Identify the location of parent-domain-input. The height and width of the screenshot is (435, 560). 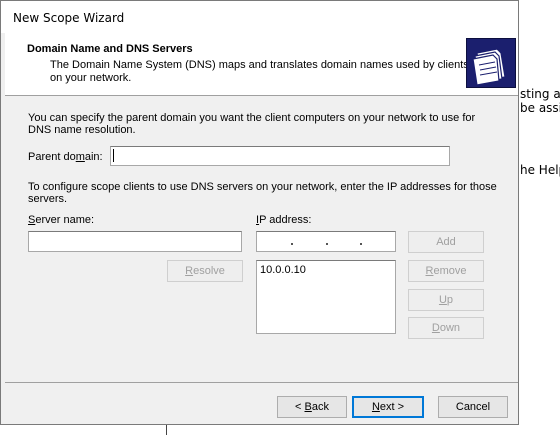
(280, 156).